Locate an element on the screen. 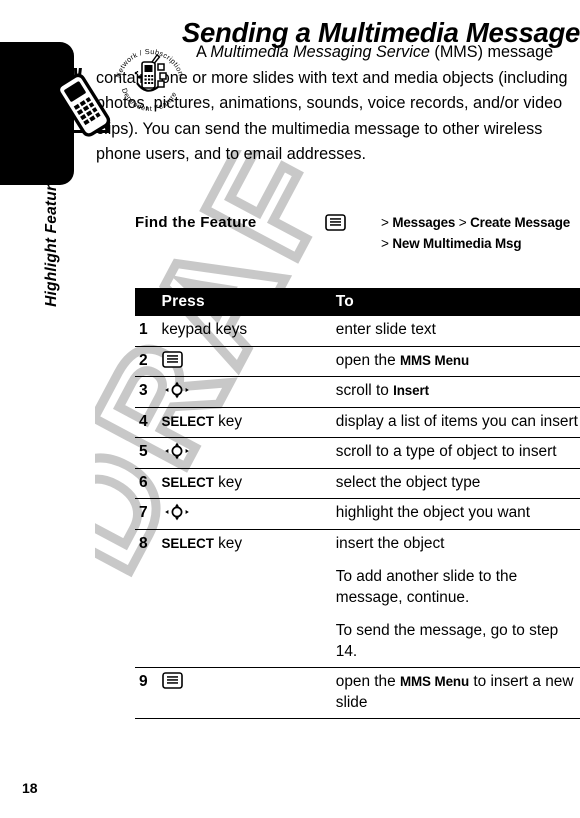 The image size is (580, 818). step-to-cell: display a list of items you can insert is located at coordinates (457, 422).